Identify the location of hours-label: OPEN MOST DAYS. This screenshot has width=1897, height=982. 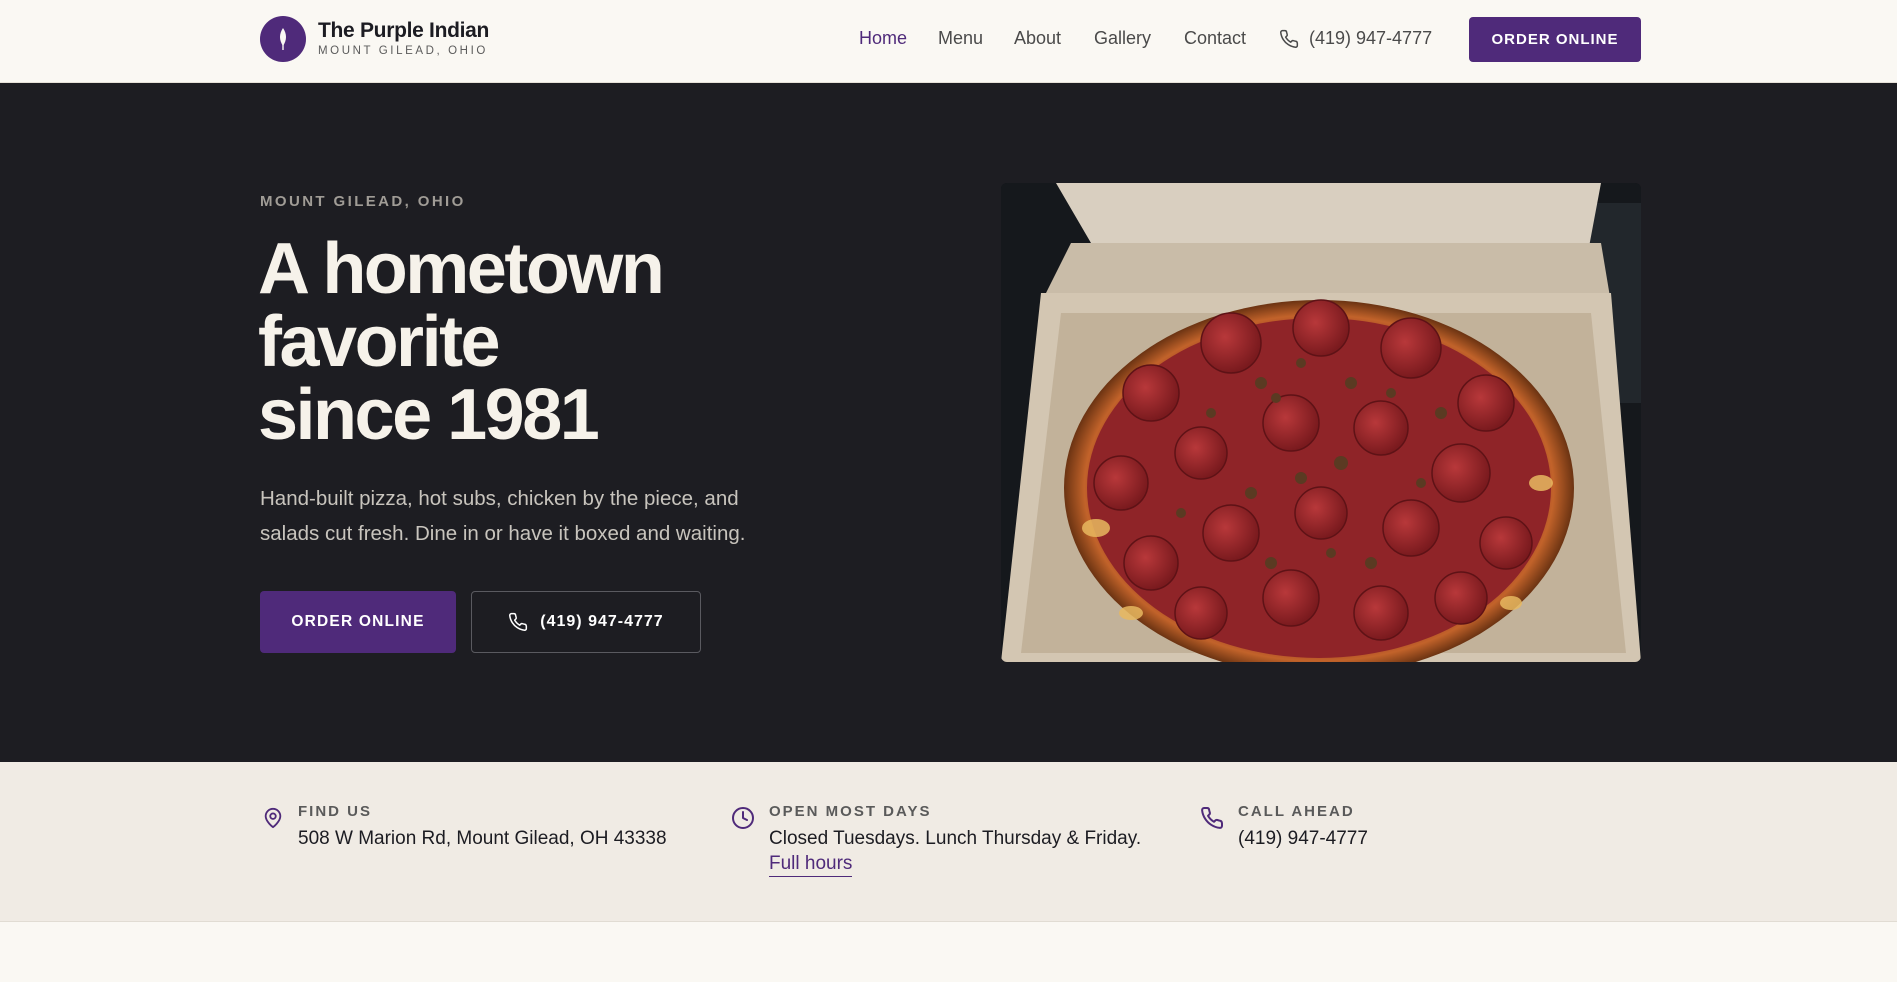
(850, 811).